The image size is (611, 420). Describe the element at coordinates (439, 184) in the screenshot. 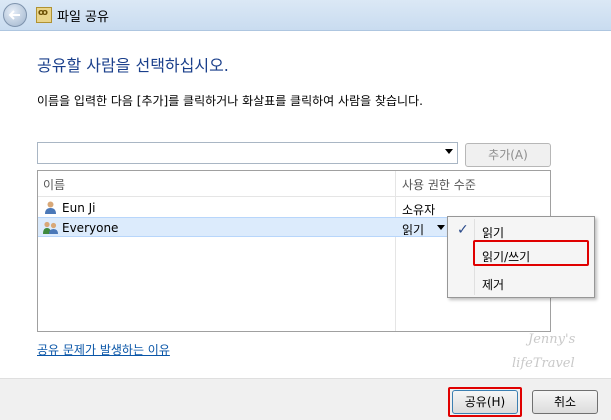

I see `column-header-permission: 사용 권한 수준` at that location.